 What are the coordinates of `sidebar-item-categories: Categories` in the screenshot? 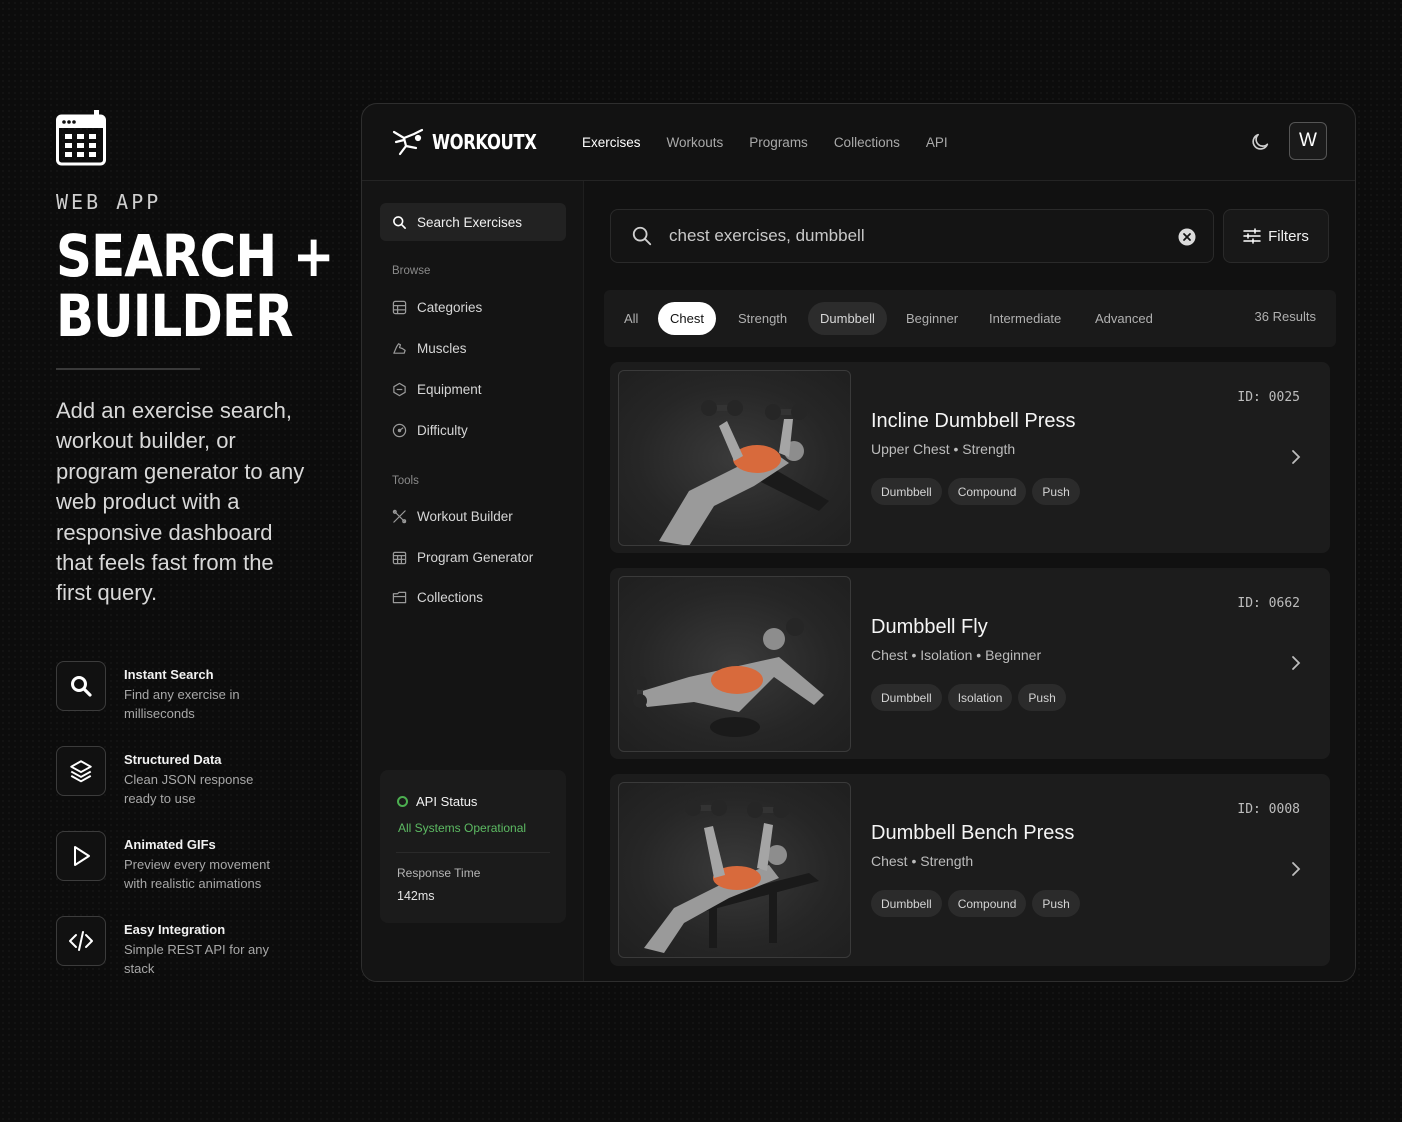 It's located at (437, 307).